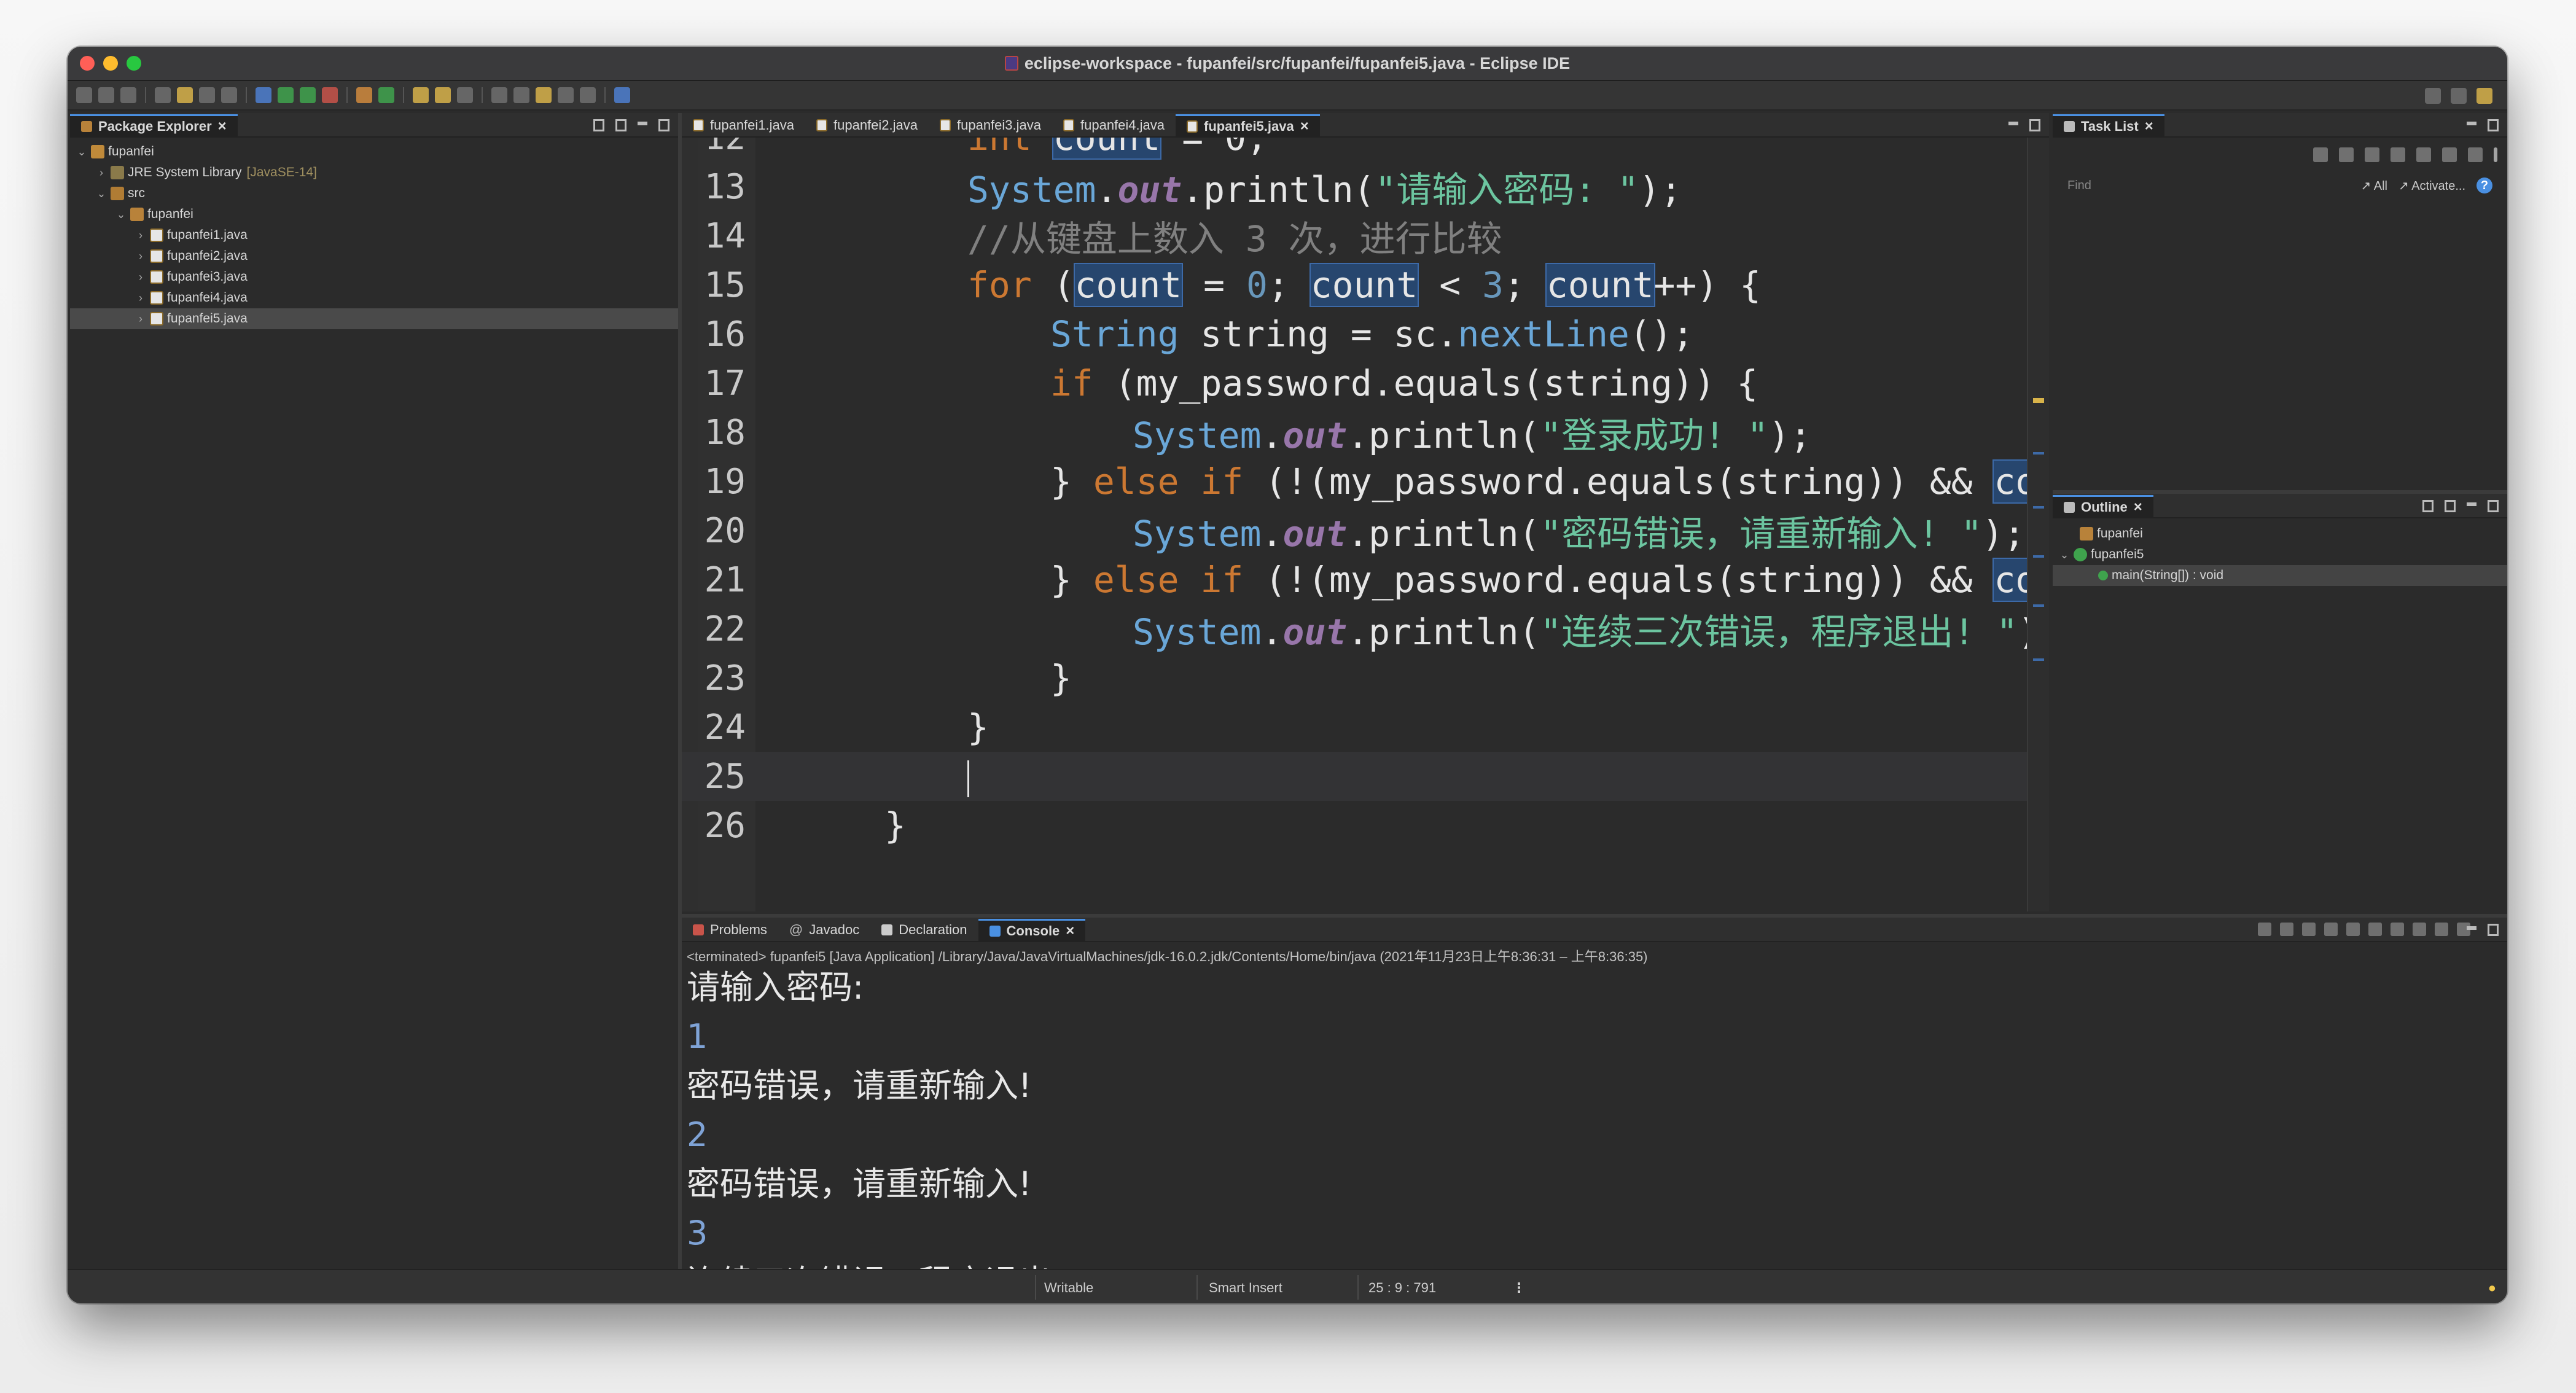  I want to click on tree-item-file: › fupanfei2.java, so click(374, 256).